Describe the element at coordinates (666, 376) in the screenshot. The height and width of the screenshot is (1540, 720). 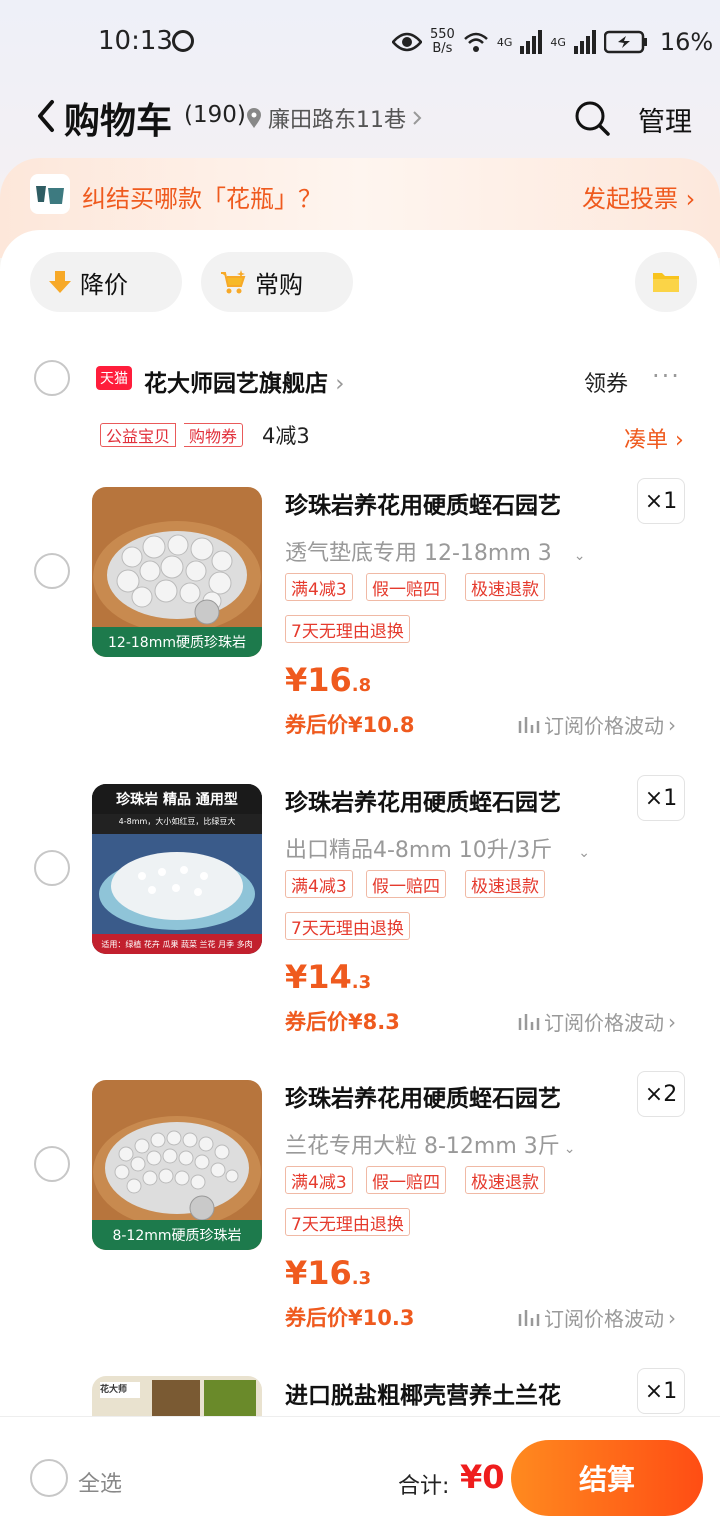
I see `more-options-icon: ···` at that location.